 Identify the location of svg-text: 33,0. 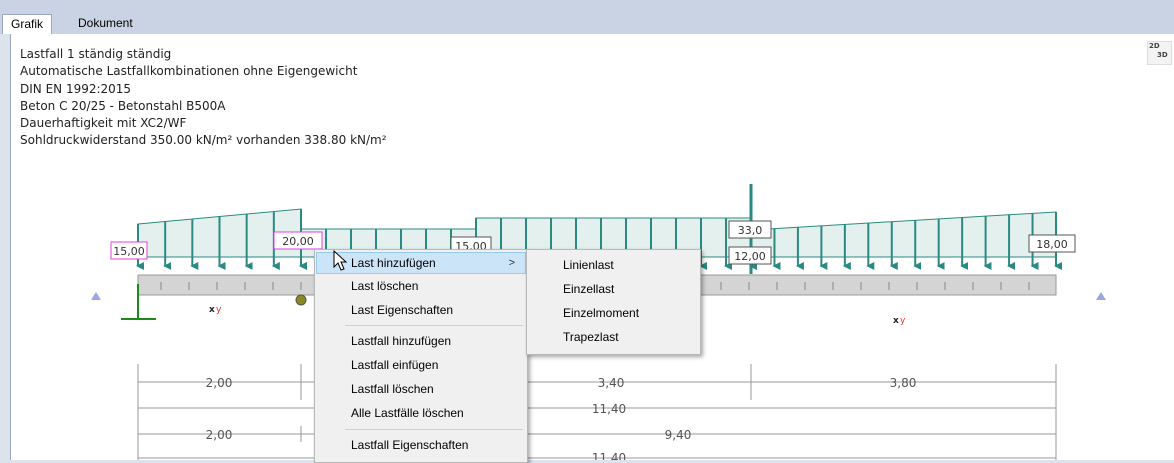
(750, 230).